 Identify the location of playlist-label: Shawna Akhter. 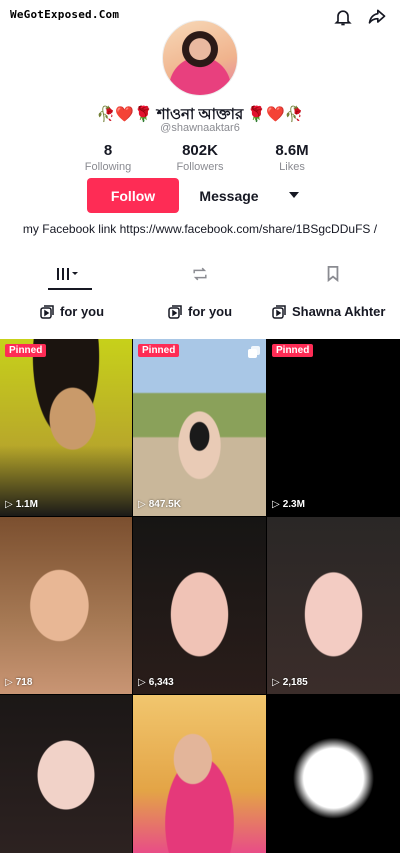
(339, 311).